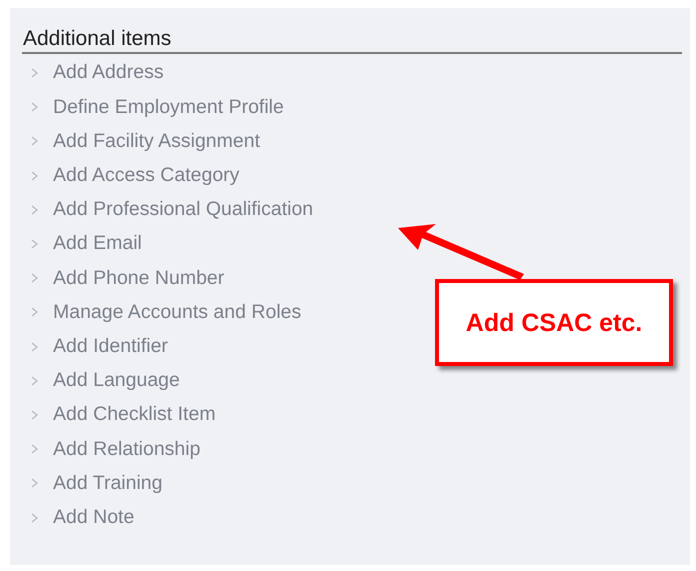 The width and height of the screenshot is (696, 571). What do you see at coordinates (162, 312) in the screenshot?
I see `menu-link: Manage Accounts and Roles` at bounding box center [162, 312].